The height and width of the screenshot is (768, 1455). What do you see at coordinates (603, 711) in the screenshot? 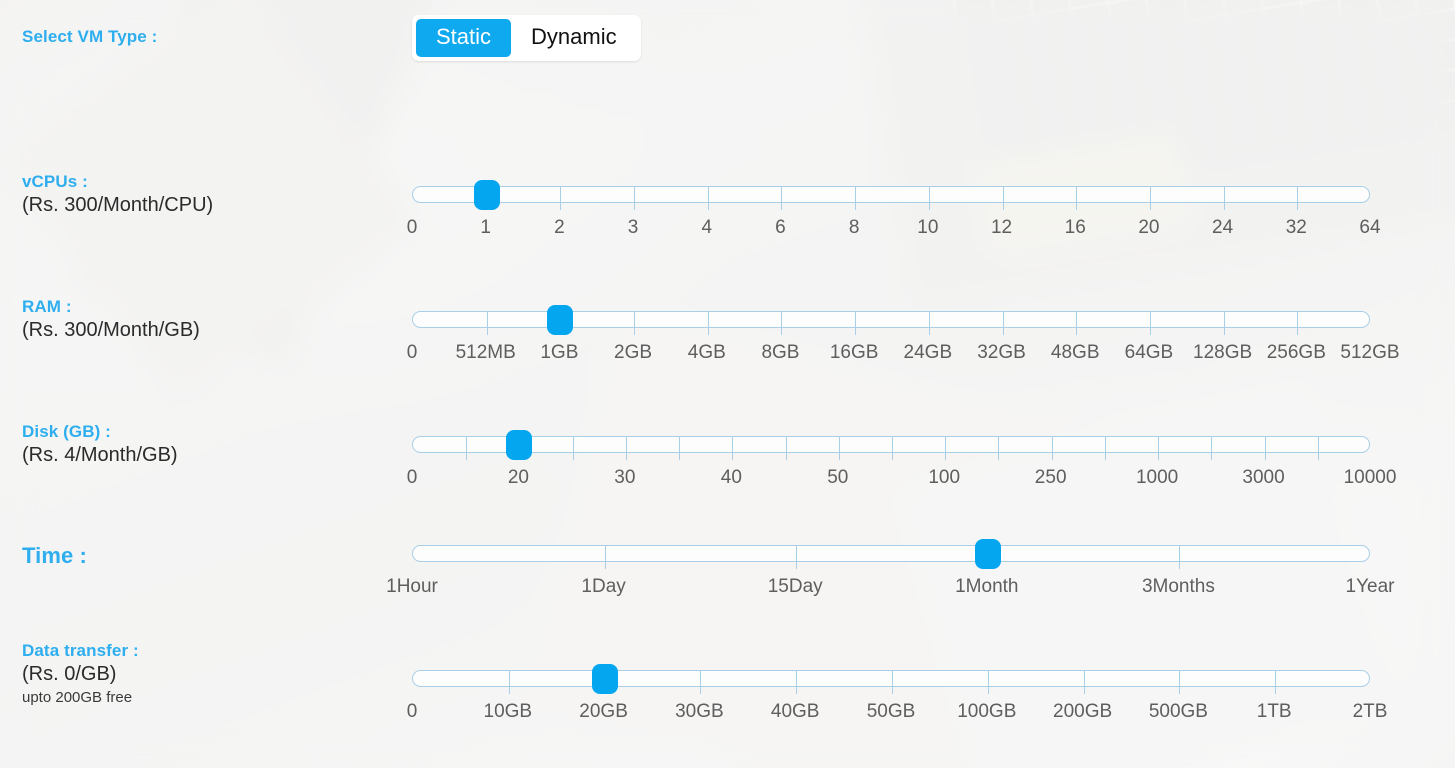
I see `slider-tick-label: 20GB` at bounding box center [603, 711].